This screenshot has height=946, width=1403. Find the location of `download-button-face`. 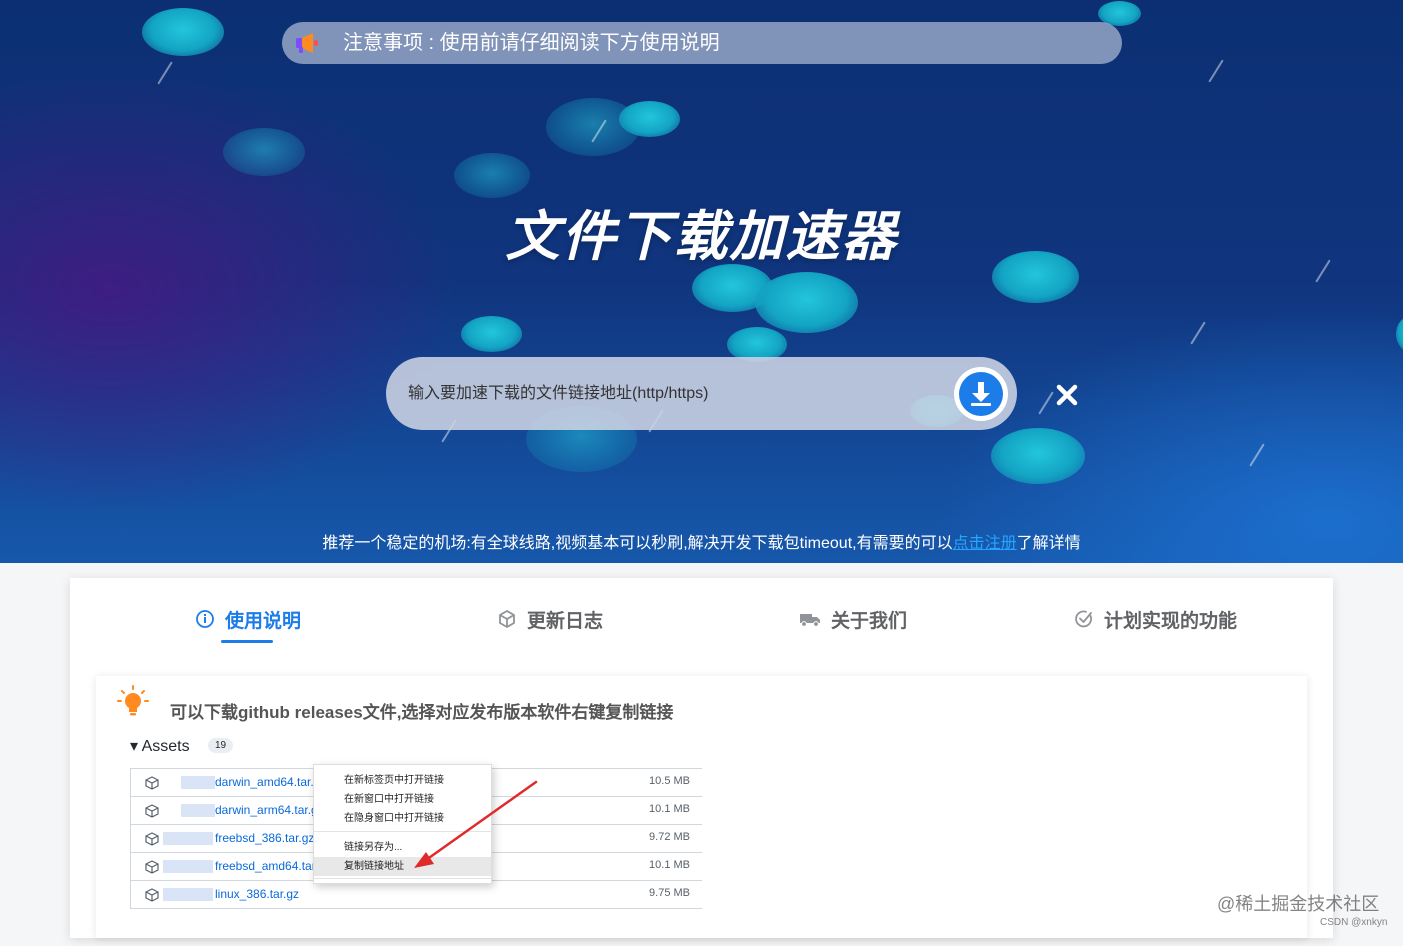

download-button-face is located at coordinates (981, 394).